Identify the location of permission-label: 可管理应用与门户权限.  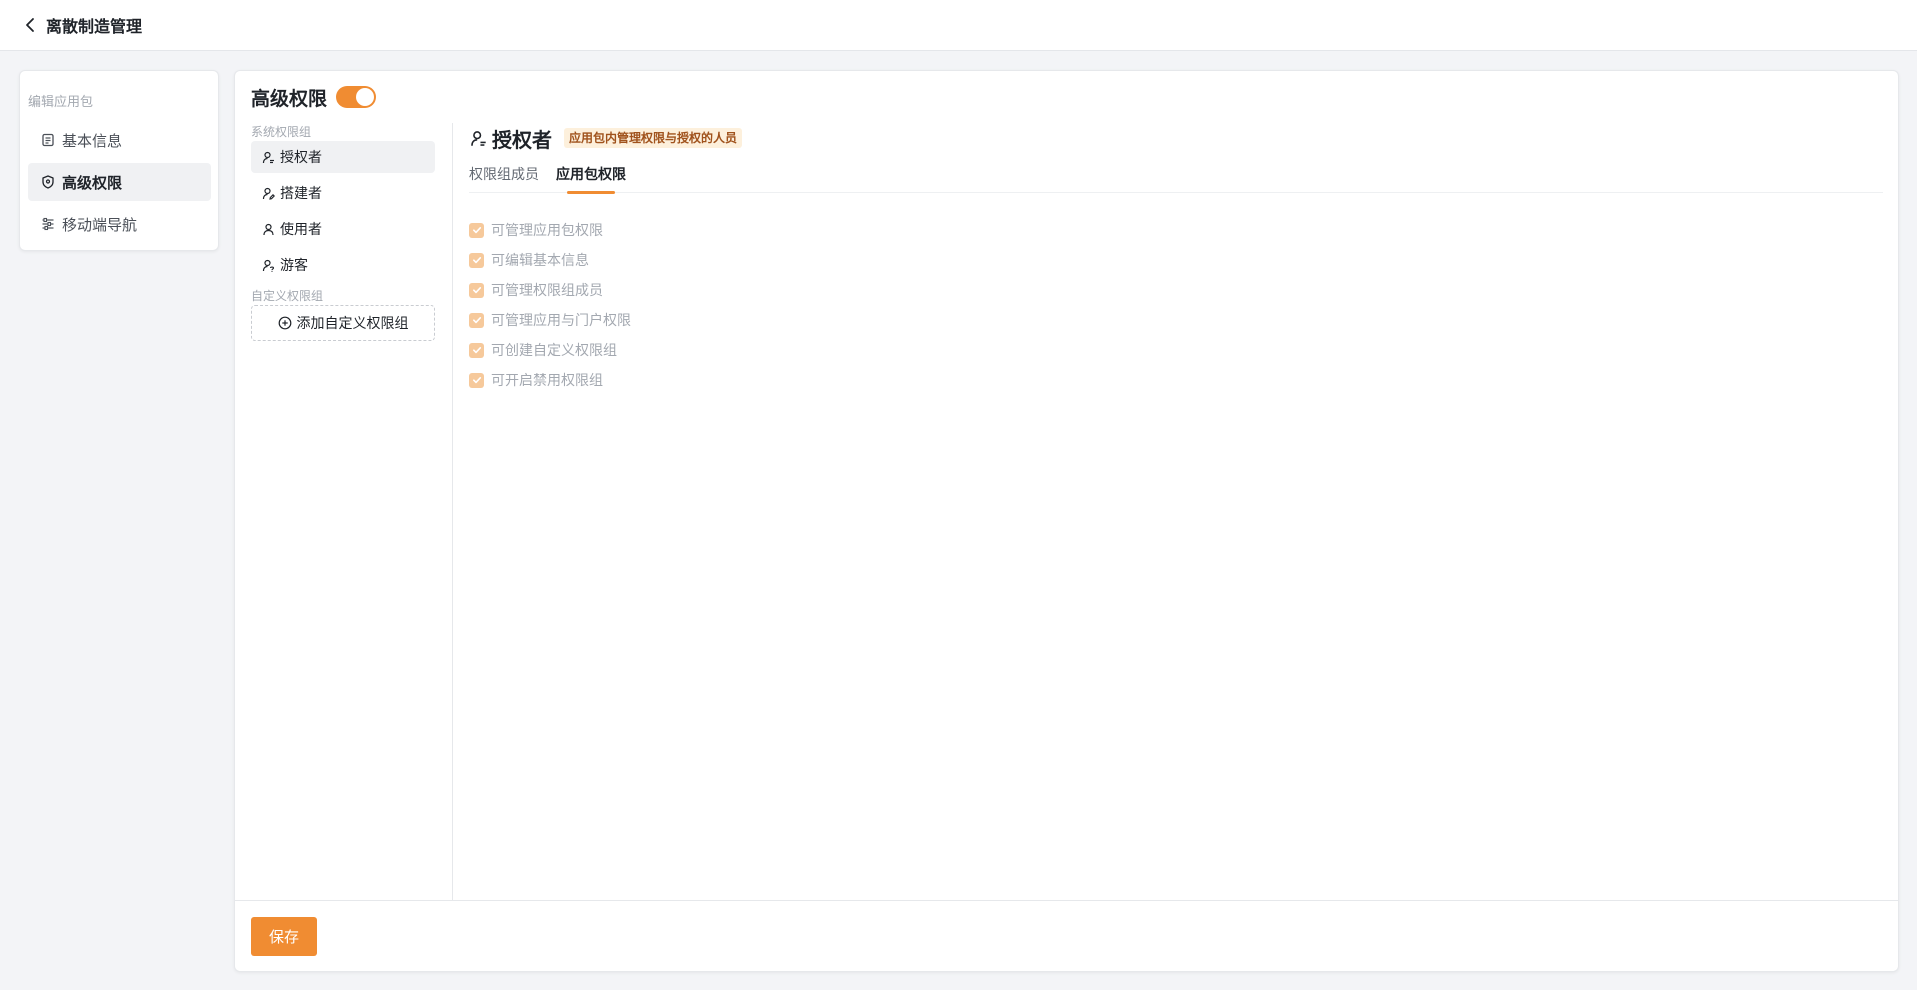
(561, 321).